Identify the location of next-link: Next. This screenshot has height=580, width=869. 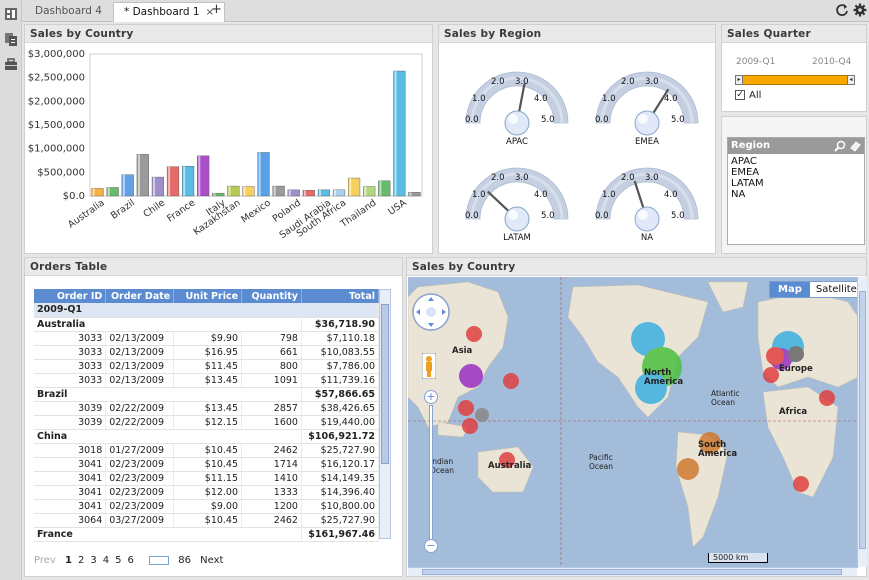
(211, 560).